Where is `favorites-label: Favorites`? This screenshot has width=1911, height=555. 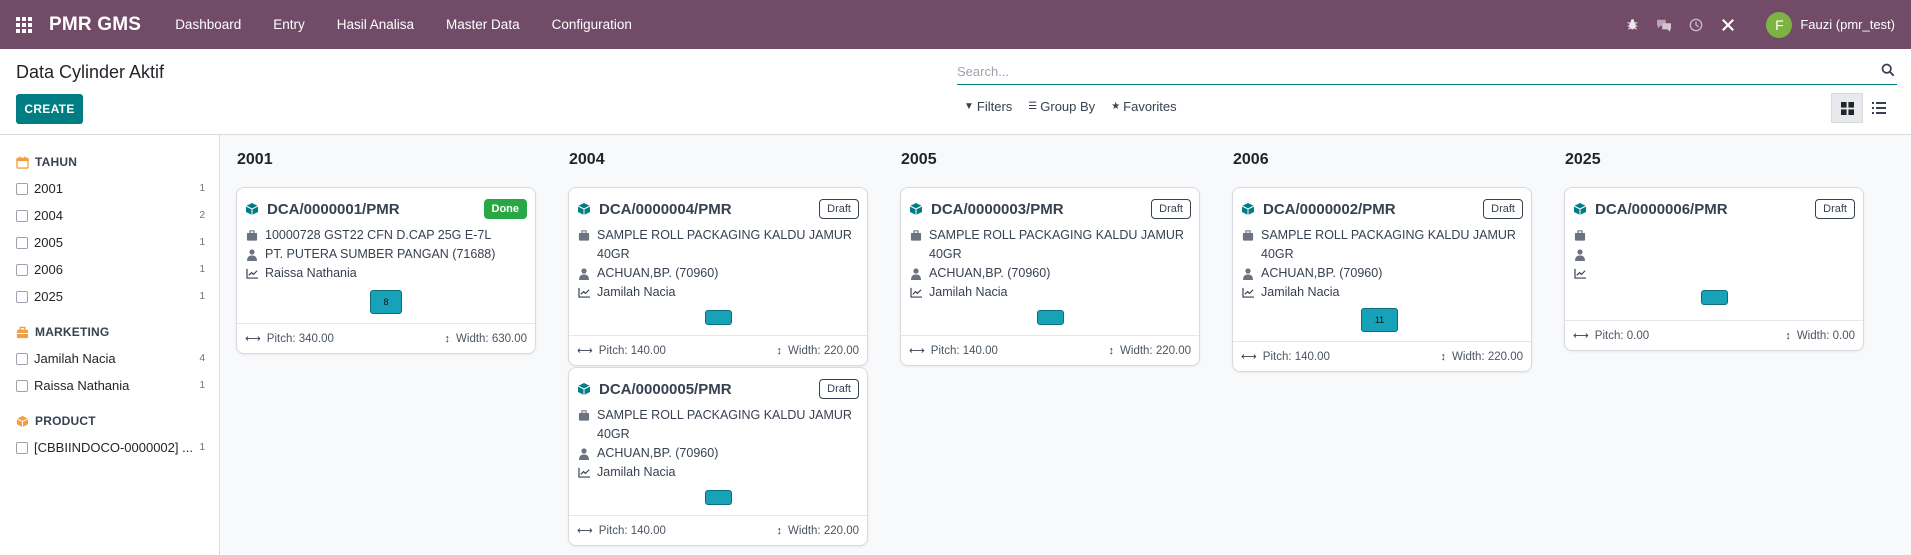 favorites-label: Favorites is located at coordinates (1150, 106).